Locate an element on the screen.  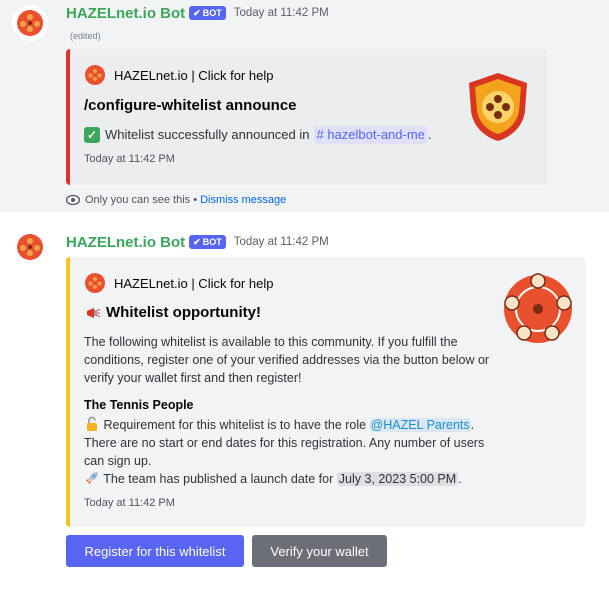
check-mark-icon: ✓ is located at coordinates (92, 135).